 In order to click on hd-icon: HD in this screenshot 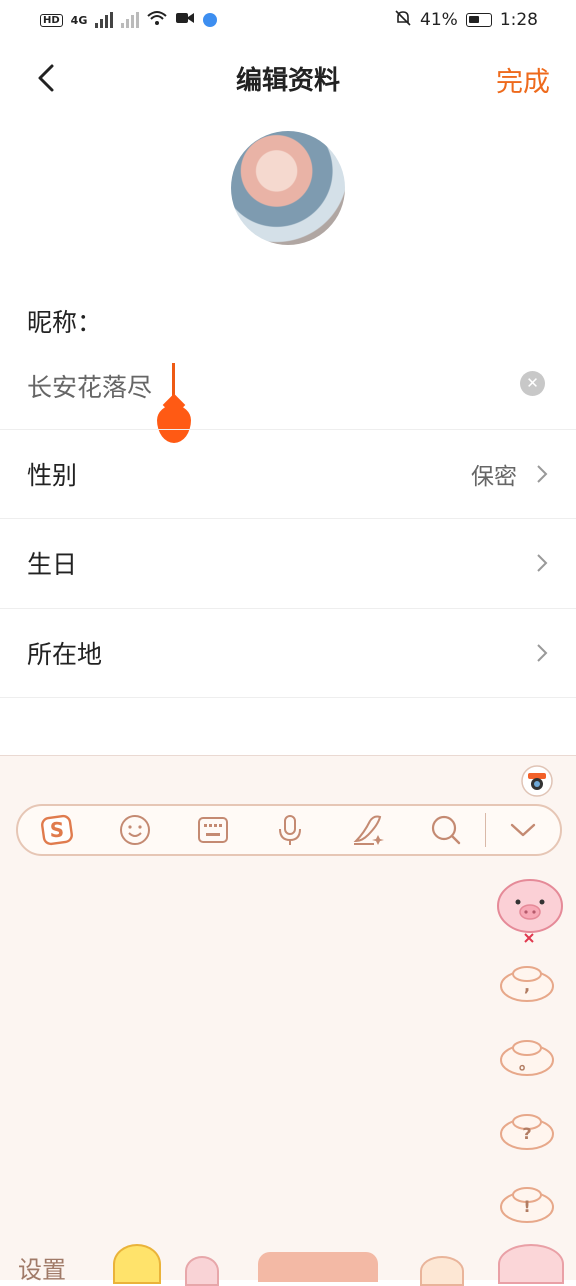, I will do `click(51, 20)`.